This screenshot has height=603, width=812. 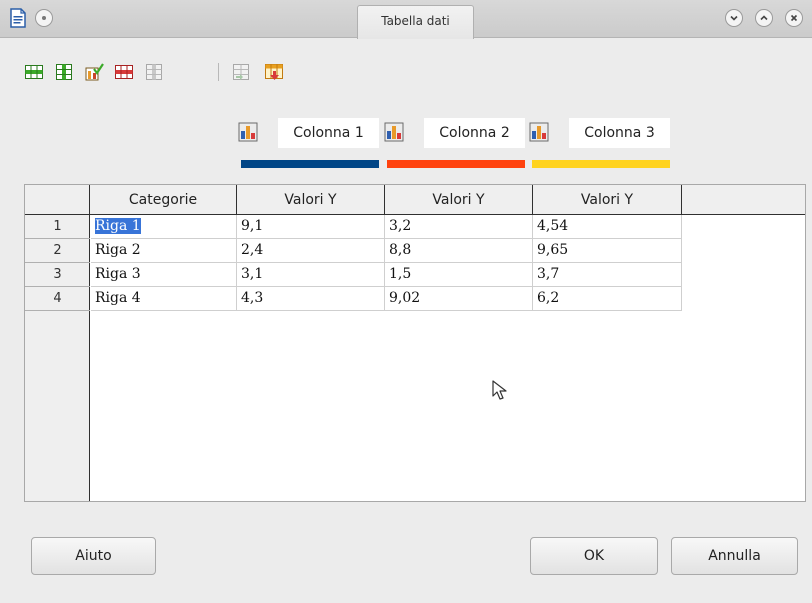 I want to click on row-number: 1, so click(x=57, y=227).